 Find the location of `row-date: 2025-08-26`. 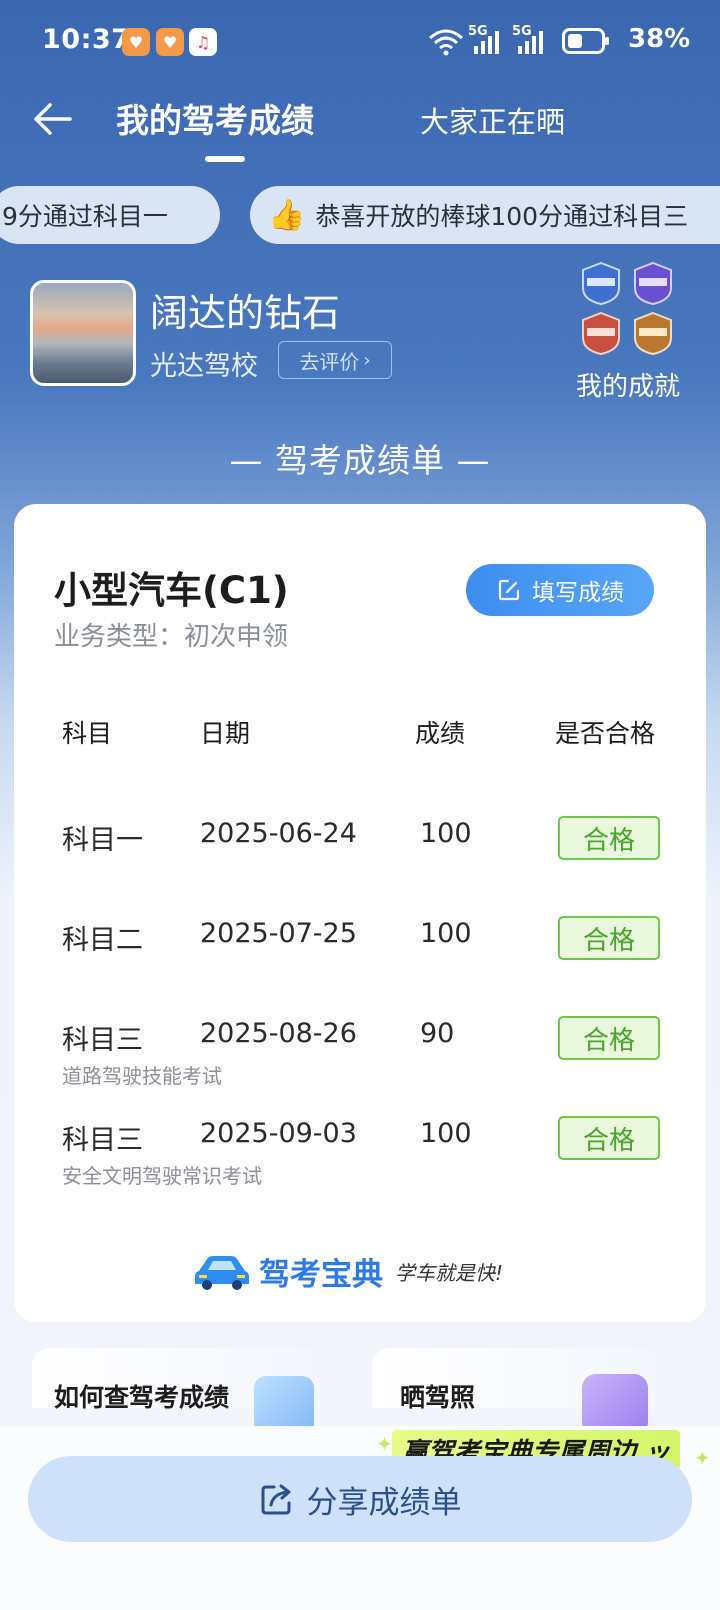

row-date: 2025-08-26 is located at coordinates (278, 1033).